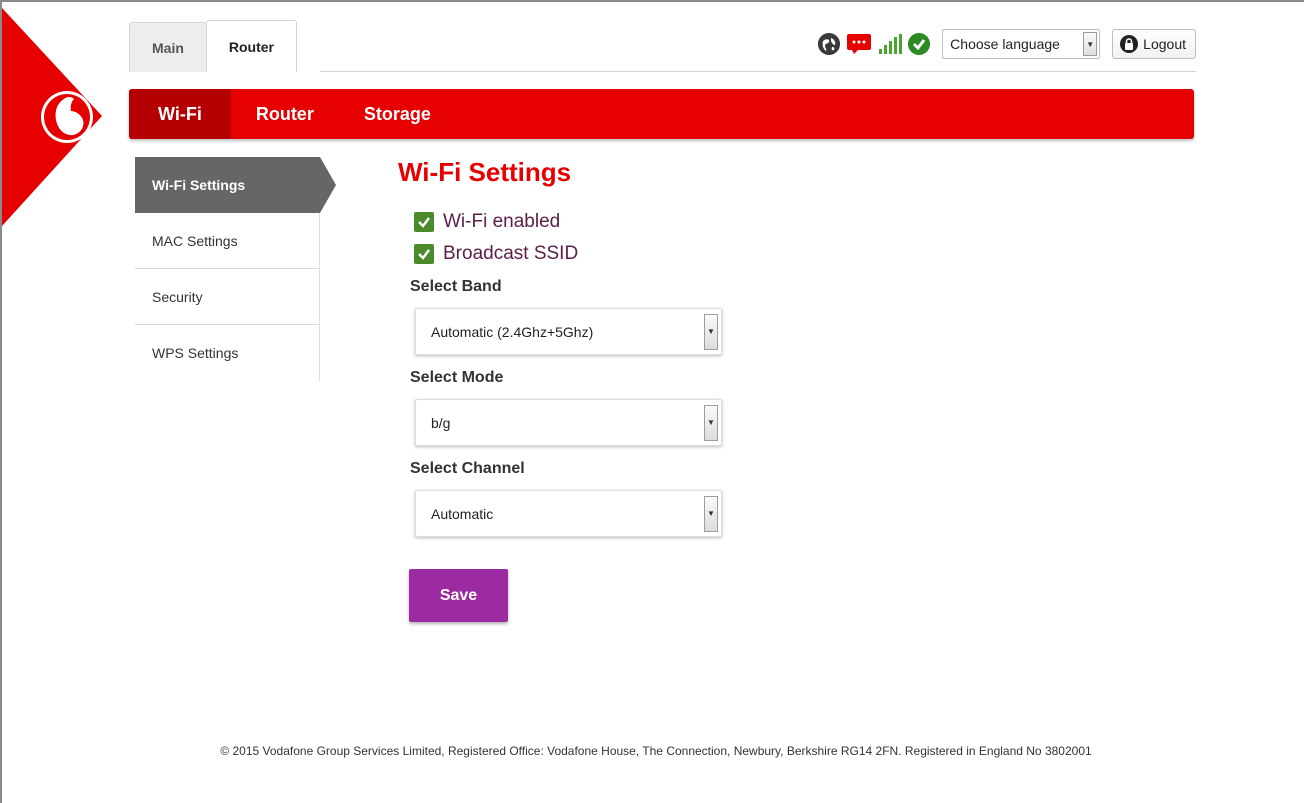 This screenshot has width=1304, height=803. I want to click on channel-select: Automatic ▼, so click(568, 513).